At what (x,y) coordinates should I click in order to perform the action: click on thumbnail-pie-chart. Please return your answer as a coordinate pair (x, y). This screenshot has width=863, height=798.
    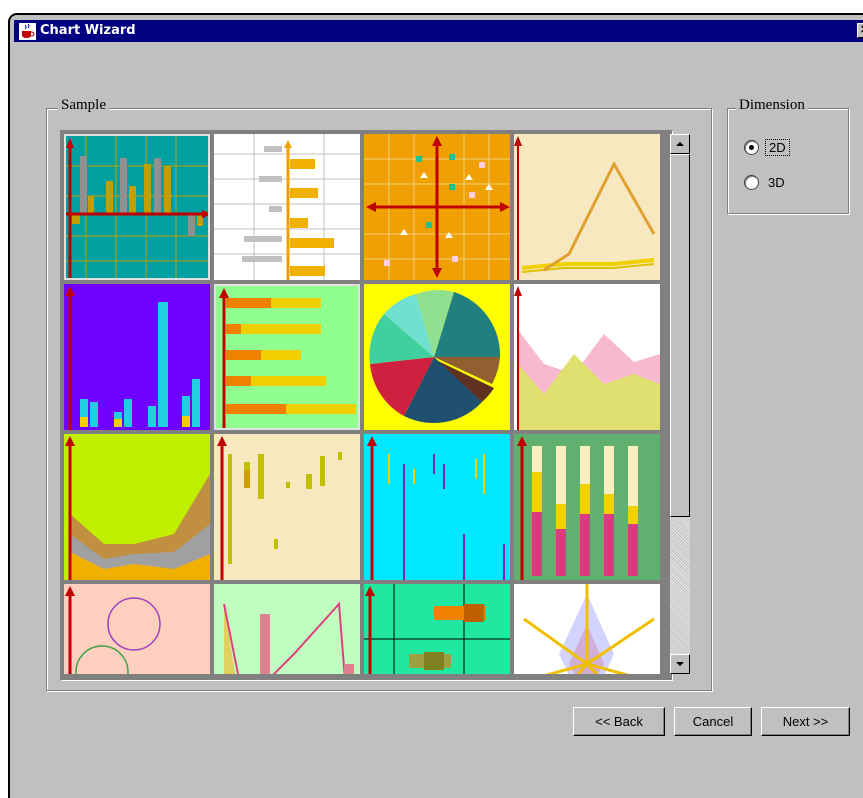
    Looking at the image, I should click on (437, 357).